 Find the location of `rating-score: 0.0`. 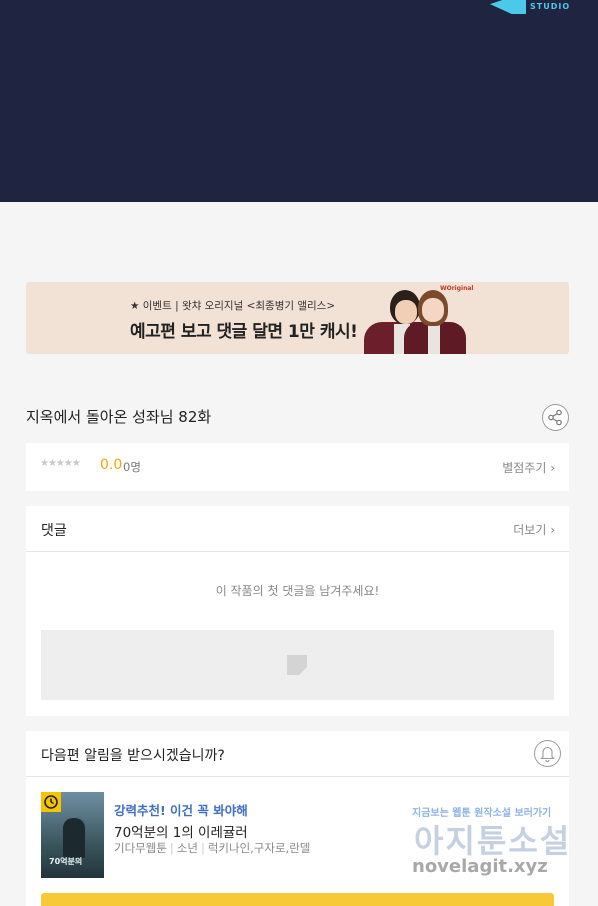

rating-score: 0.0 is located at coordinates (111, 465).